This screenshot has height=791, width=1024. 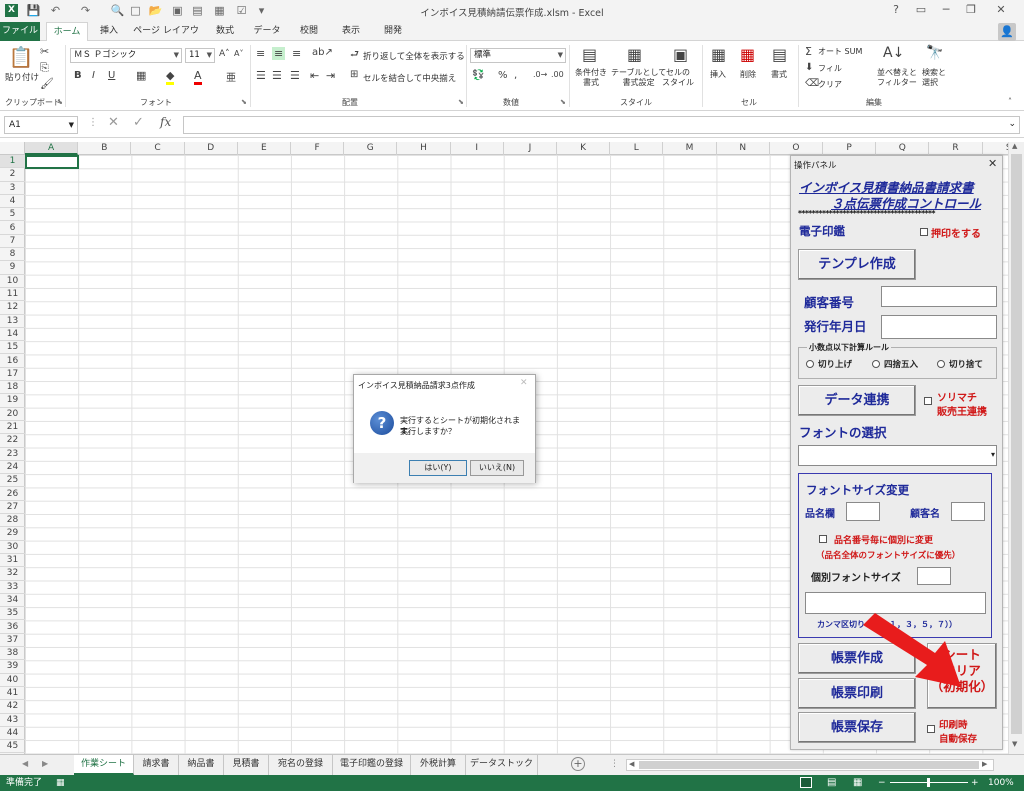 I want to click on paste-icon: 📋, so click(x=21, y=57).